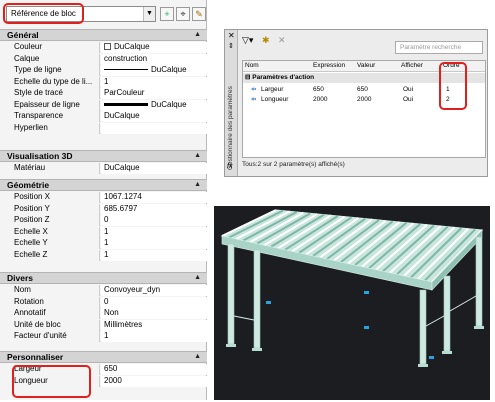 This screenshot has height=402, width=495. I want to click on property-row: Couleur DuCalque, so click(106, 47).